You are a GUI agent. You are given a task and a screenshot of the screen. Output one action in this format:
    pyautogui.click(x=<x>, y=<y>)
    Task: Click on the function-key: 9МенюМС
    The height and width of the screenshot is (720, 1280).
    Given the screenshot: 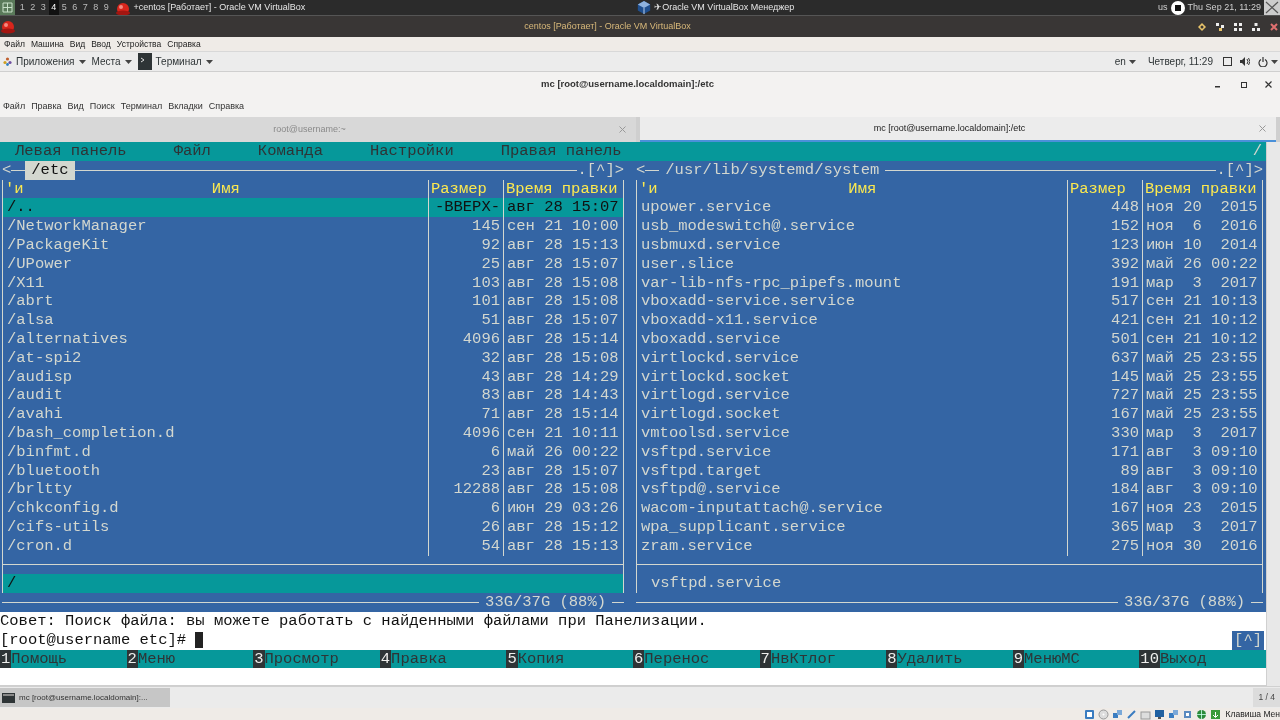 What is the action you would take?
    pyautogui.click(x=1076, y=659)
    